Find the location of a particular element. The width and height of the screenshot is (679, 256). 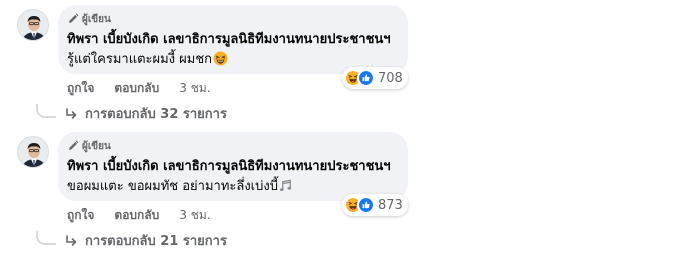

comment-text-content: ขอผมแตะ ขอผมทัช อย่ามาทะลึ่งเบ่งบี้ is located at coordinates (172, 186).